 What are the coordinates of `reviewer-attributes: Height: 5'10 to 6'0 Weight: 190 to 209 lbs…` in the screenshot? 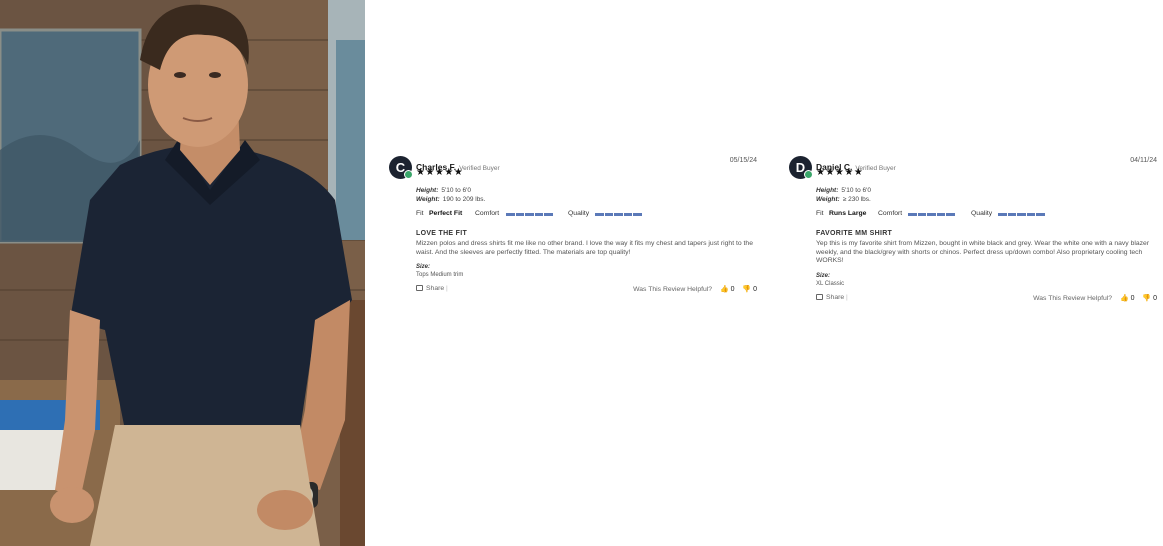 It's located at (586, 195).